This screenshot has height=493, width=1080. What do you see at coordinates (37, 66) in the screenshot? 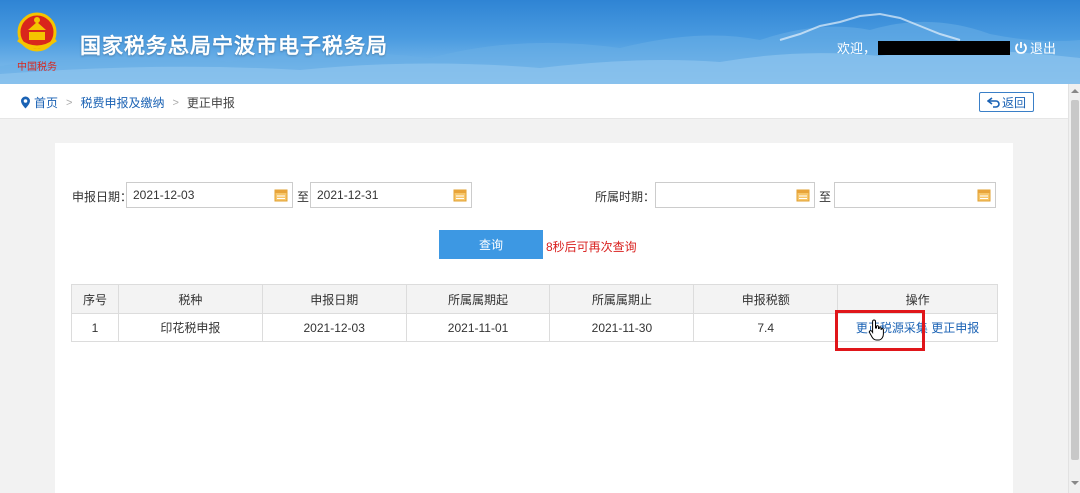
I see `svg-text: 中国税务` at bounding box center [37, 66].